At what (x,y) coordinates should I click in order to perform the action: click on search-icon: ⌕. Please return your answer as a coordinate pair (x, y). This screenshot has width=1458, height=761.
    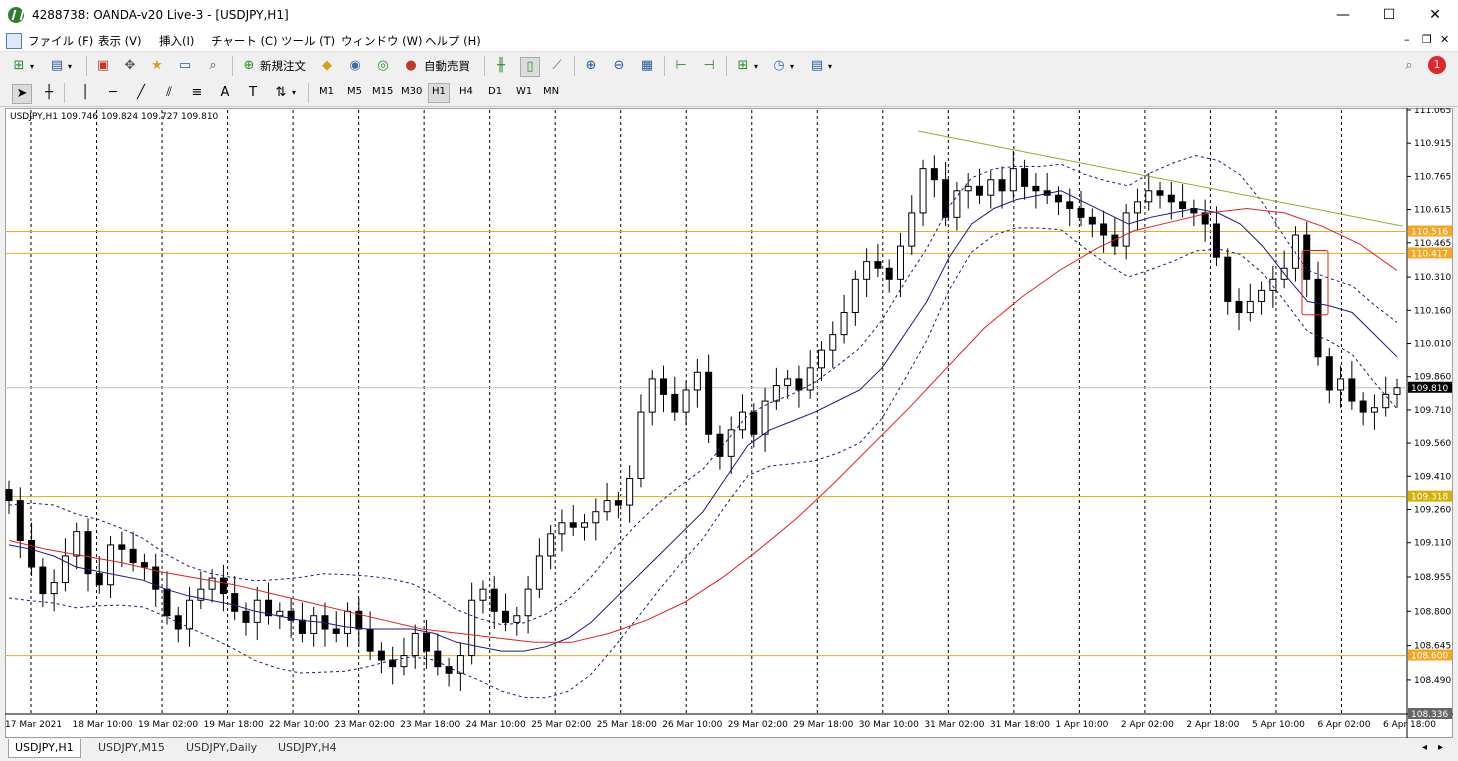
    Looking at the image, I should click on (1409, 66).